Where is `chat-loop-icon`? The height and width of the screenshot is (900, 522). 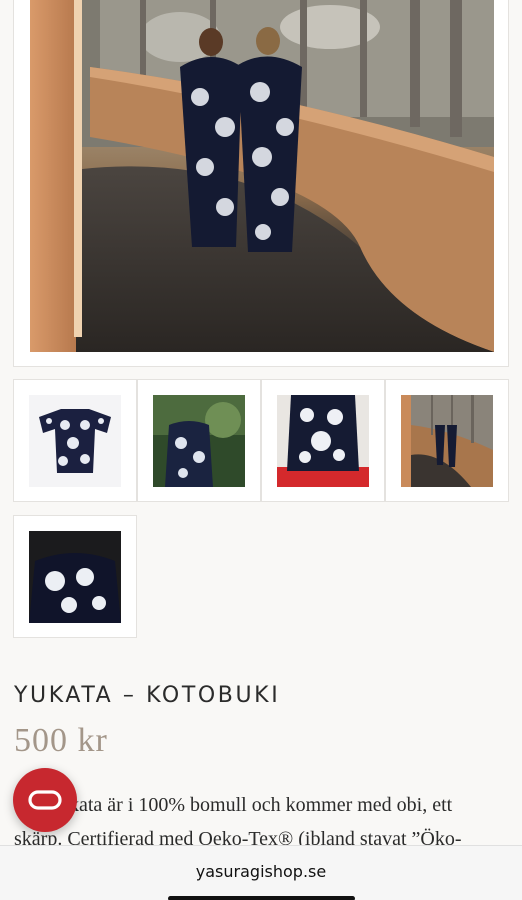 chat-loop-icon is located at coordinates (45, 800).